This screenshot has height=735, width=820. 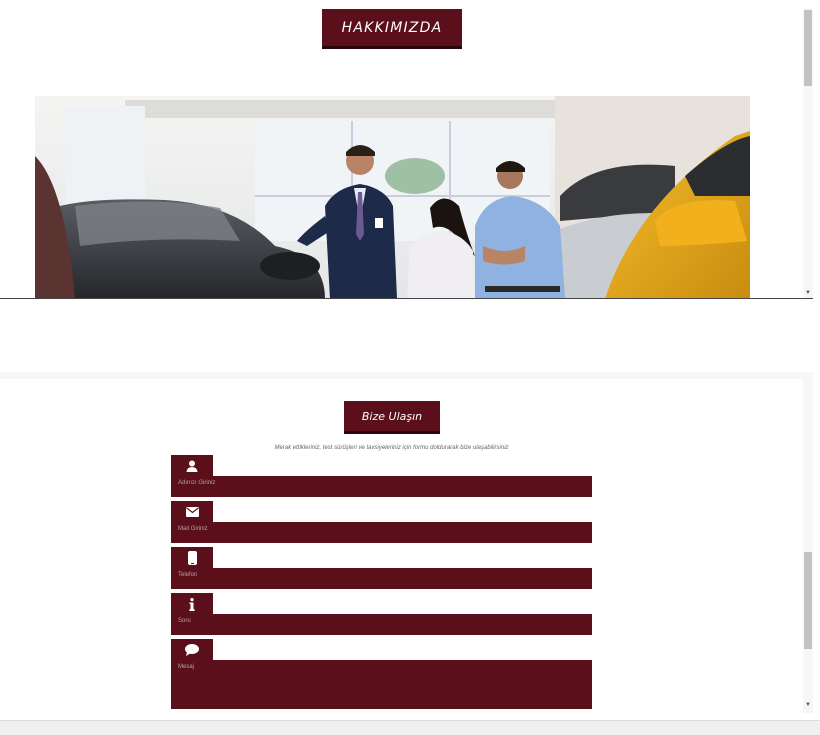 I want to click on phone-icon, so click(x=192, y=558).